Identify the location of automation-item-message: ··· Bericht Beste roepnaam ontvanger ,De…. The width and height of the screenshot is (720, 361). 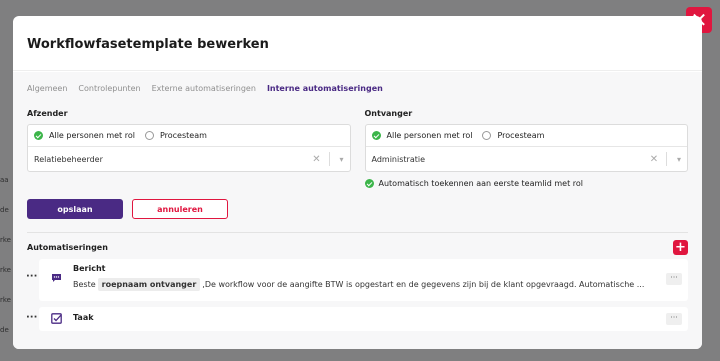
(357, 280).